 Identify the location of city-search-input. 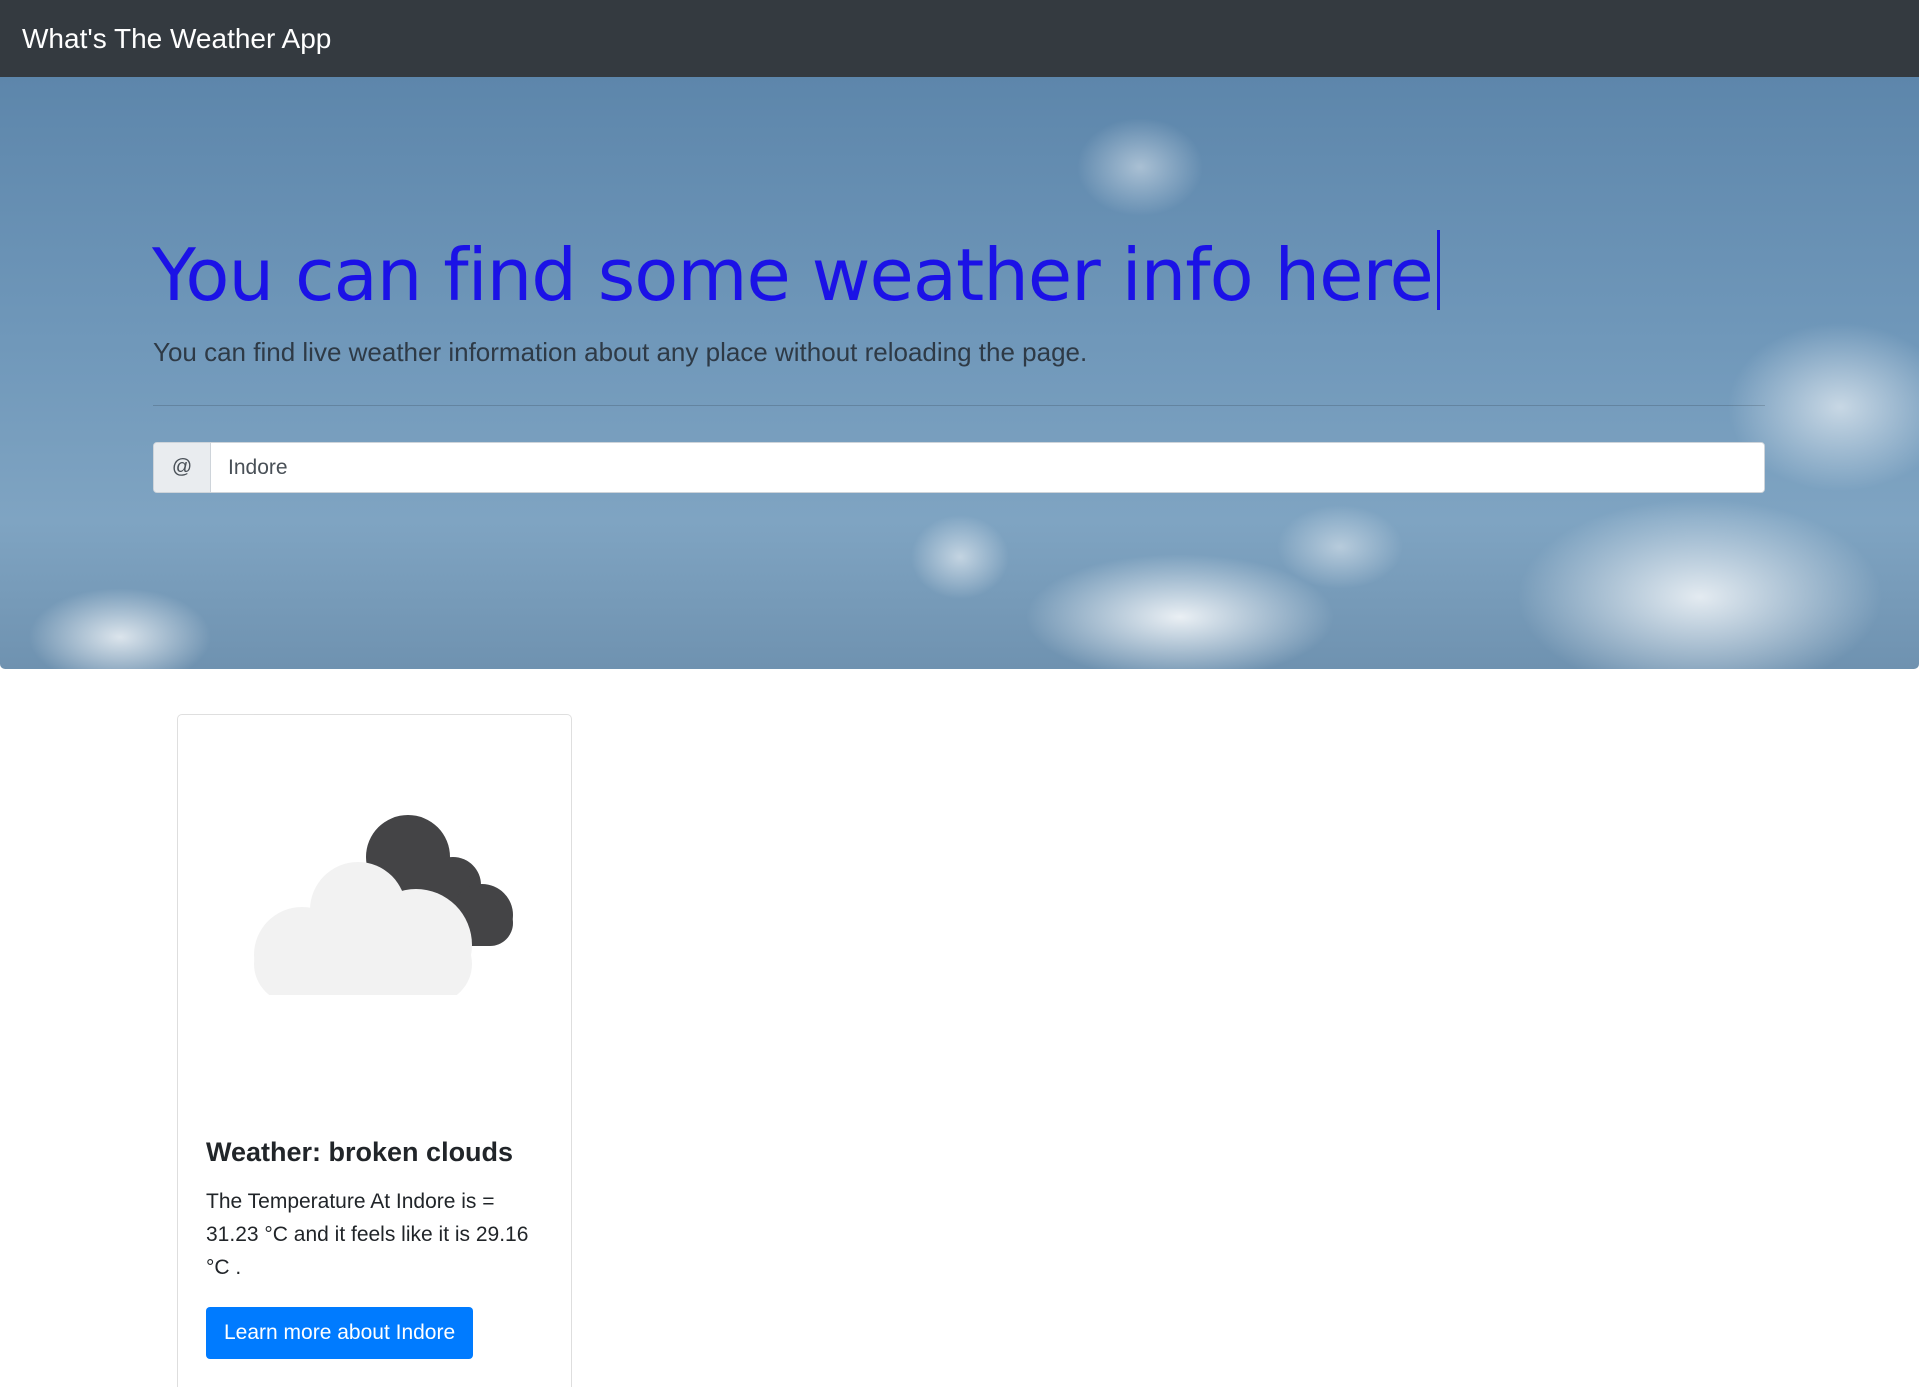
(987, 467).